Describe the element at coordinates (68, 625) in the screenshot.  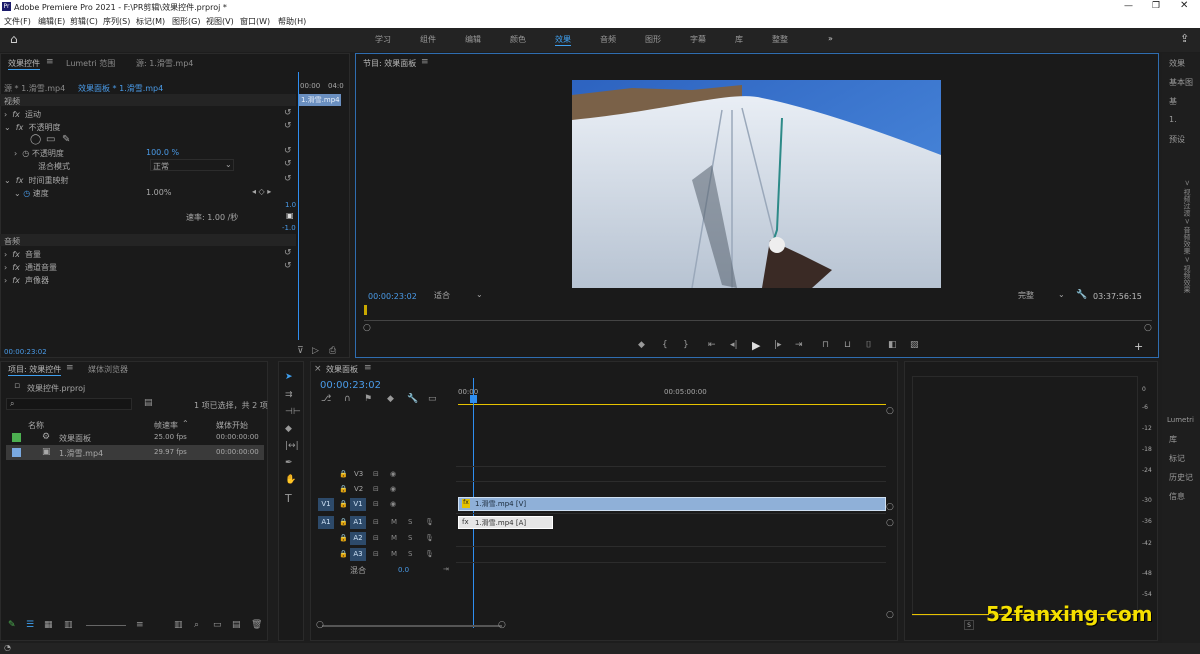
I see `freeform-view-icon: ▥` at that location.